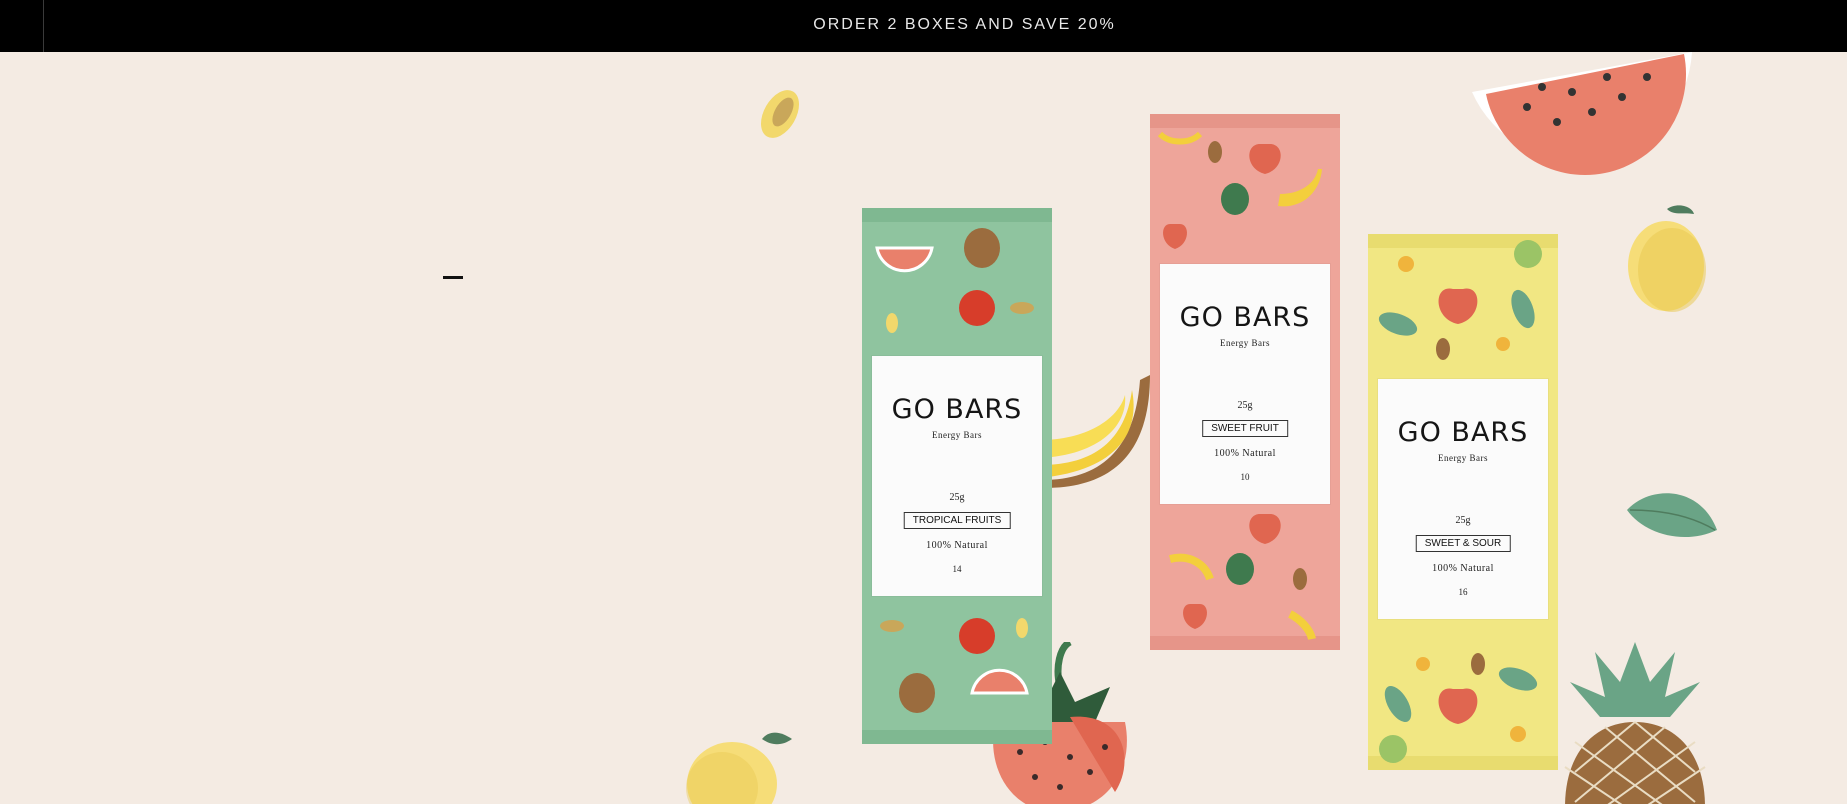 This screenshot has height=806, width=1847. I want to click on promo-bar: ORDER 2 BOXES AND SAVE 20%, so click(923, 26).